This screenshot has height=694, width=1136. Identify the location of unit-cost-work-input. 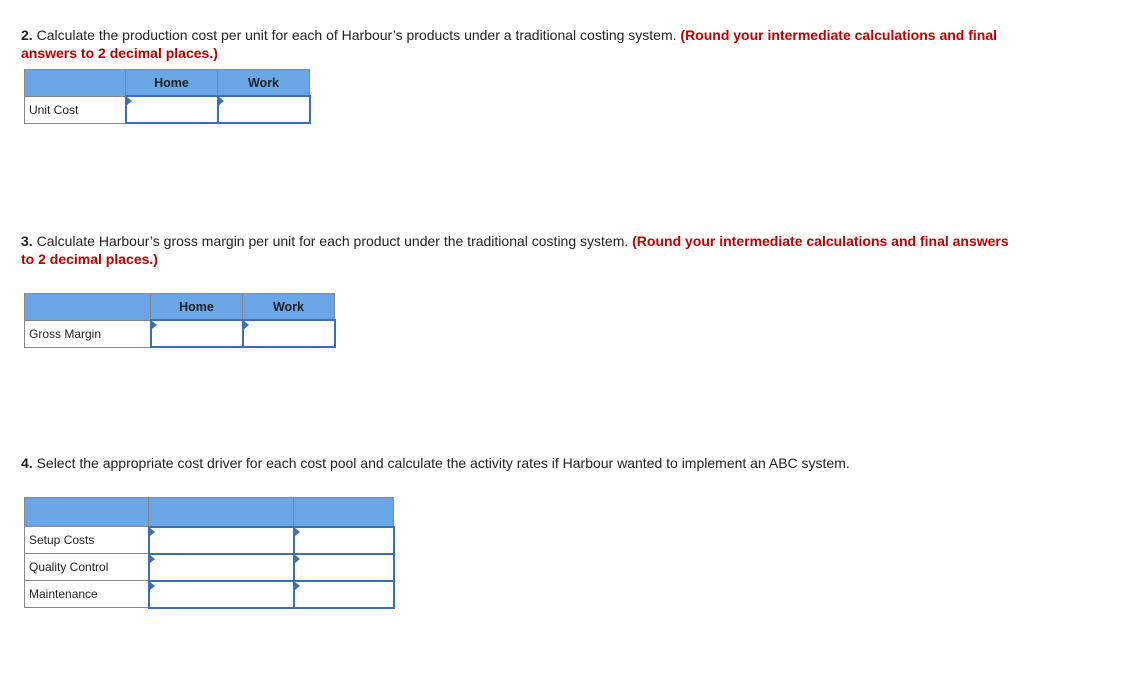
(263, 109).